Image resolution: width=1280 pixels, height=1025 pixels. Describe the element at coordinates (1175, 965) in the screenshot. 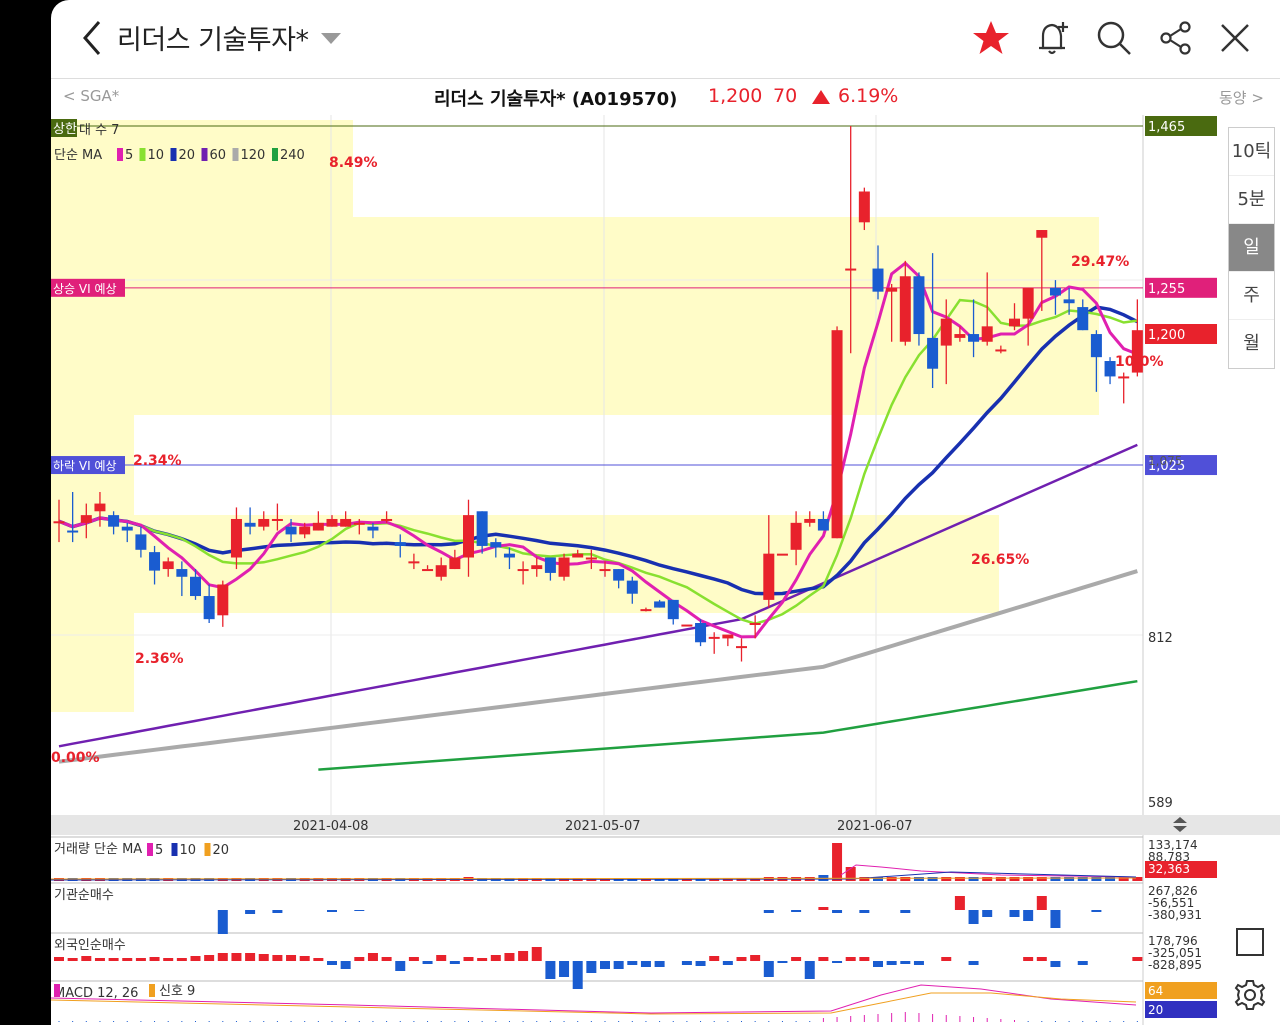

I see `panel-value: -828,895` at that location.